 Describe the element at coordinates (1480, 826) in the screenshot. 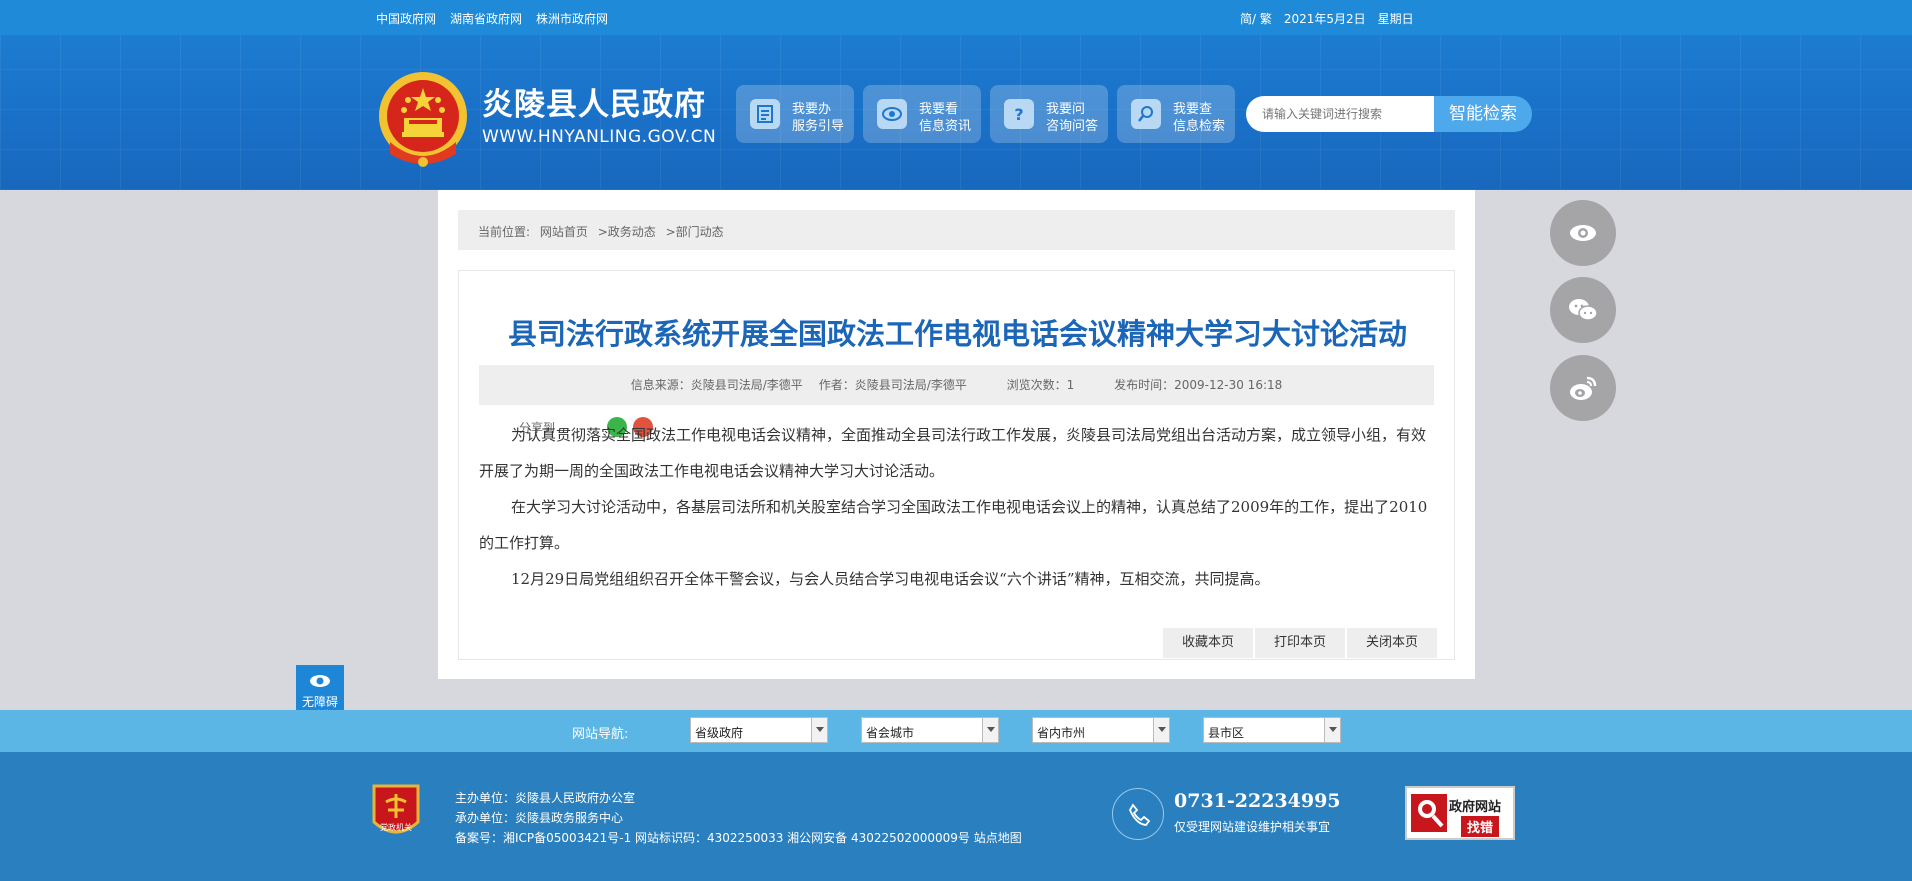

I see `error-report-sublabel: 找错` at that location.